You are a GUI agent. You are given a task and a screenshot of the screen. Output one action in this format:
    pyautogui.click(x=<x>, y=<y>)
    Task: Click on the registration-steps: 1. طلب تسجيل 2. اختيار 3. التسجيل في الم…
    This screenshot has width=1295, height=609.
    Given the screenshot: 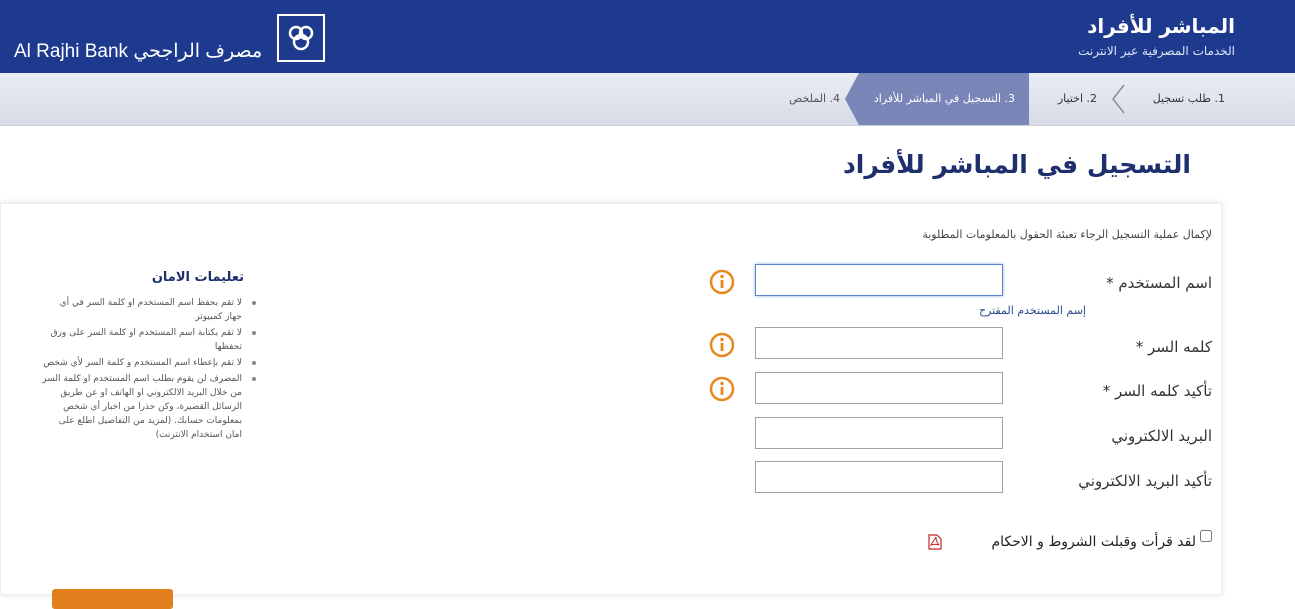 What is the action you would take?
    pyautogui.click(x=647, y=99)
    